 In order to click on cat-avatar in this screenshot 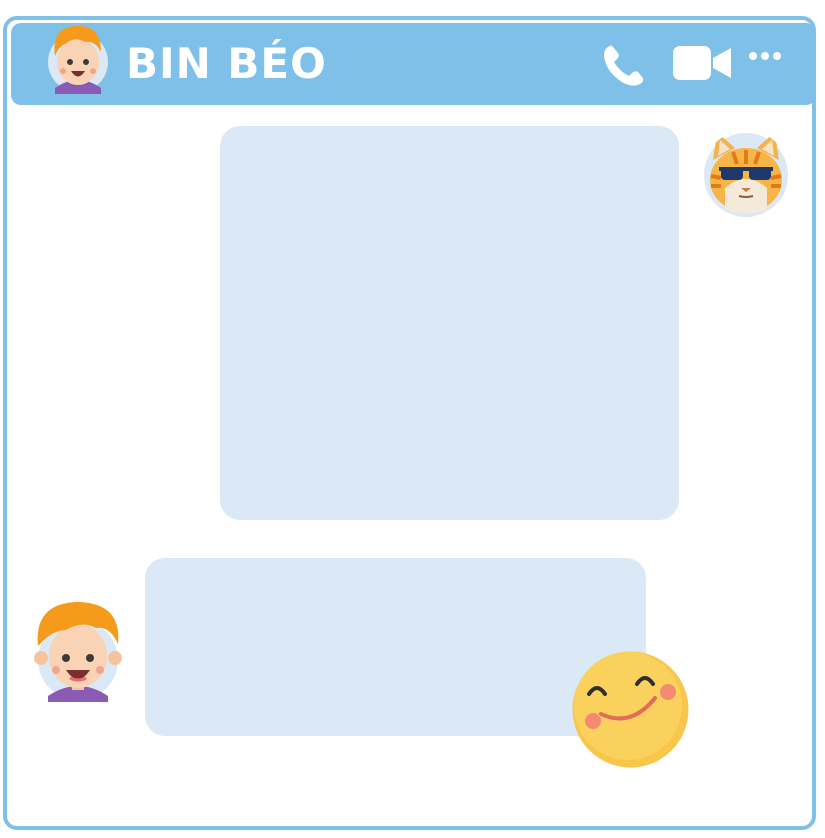, I will do `click(746, 174)`.